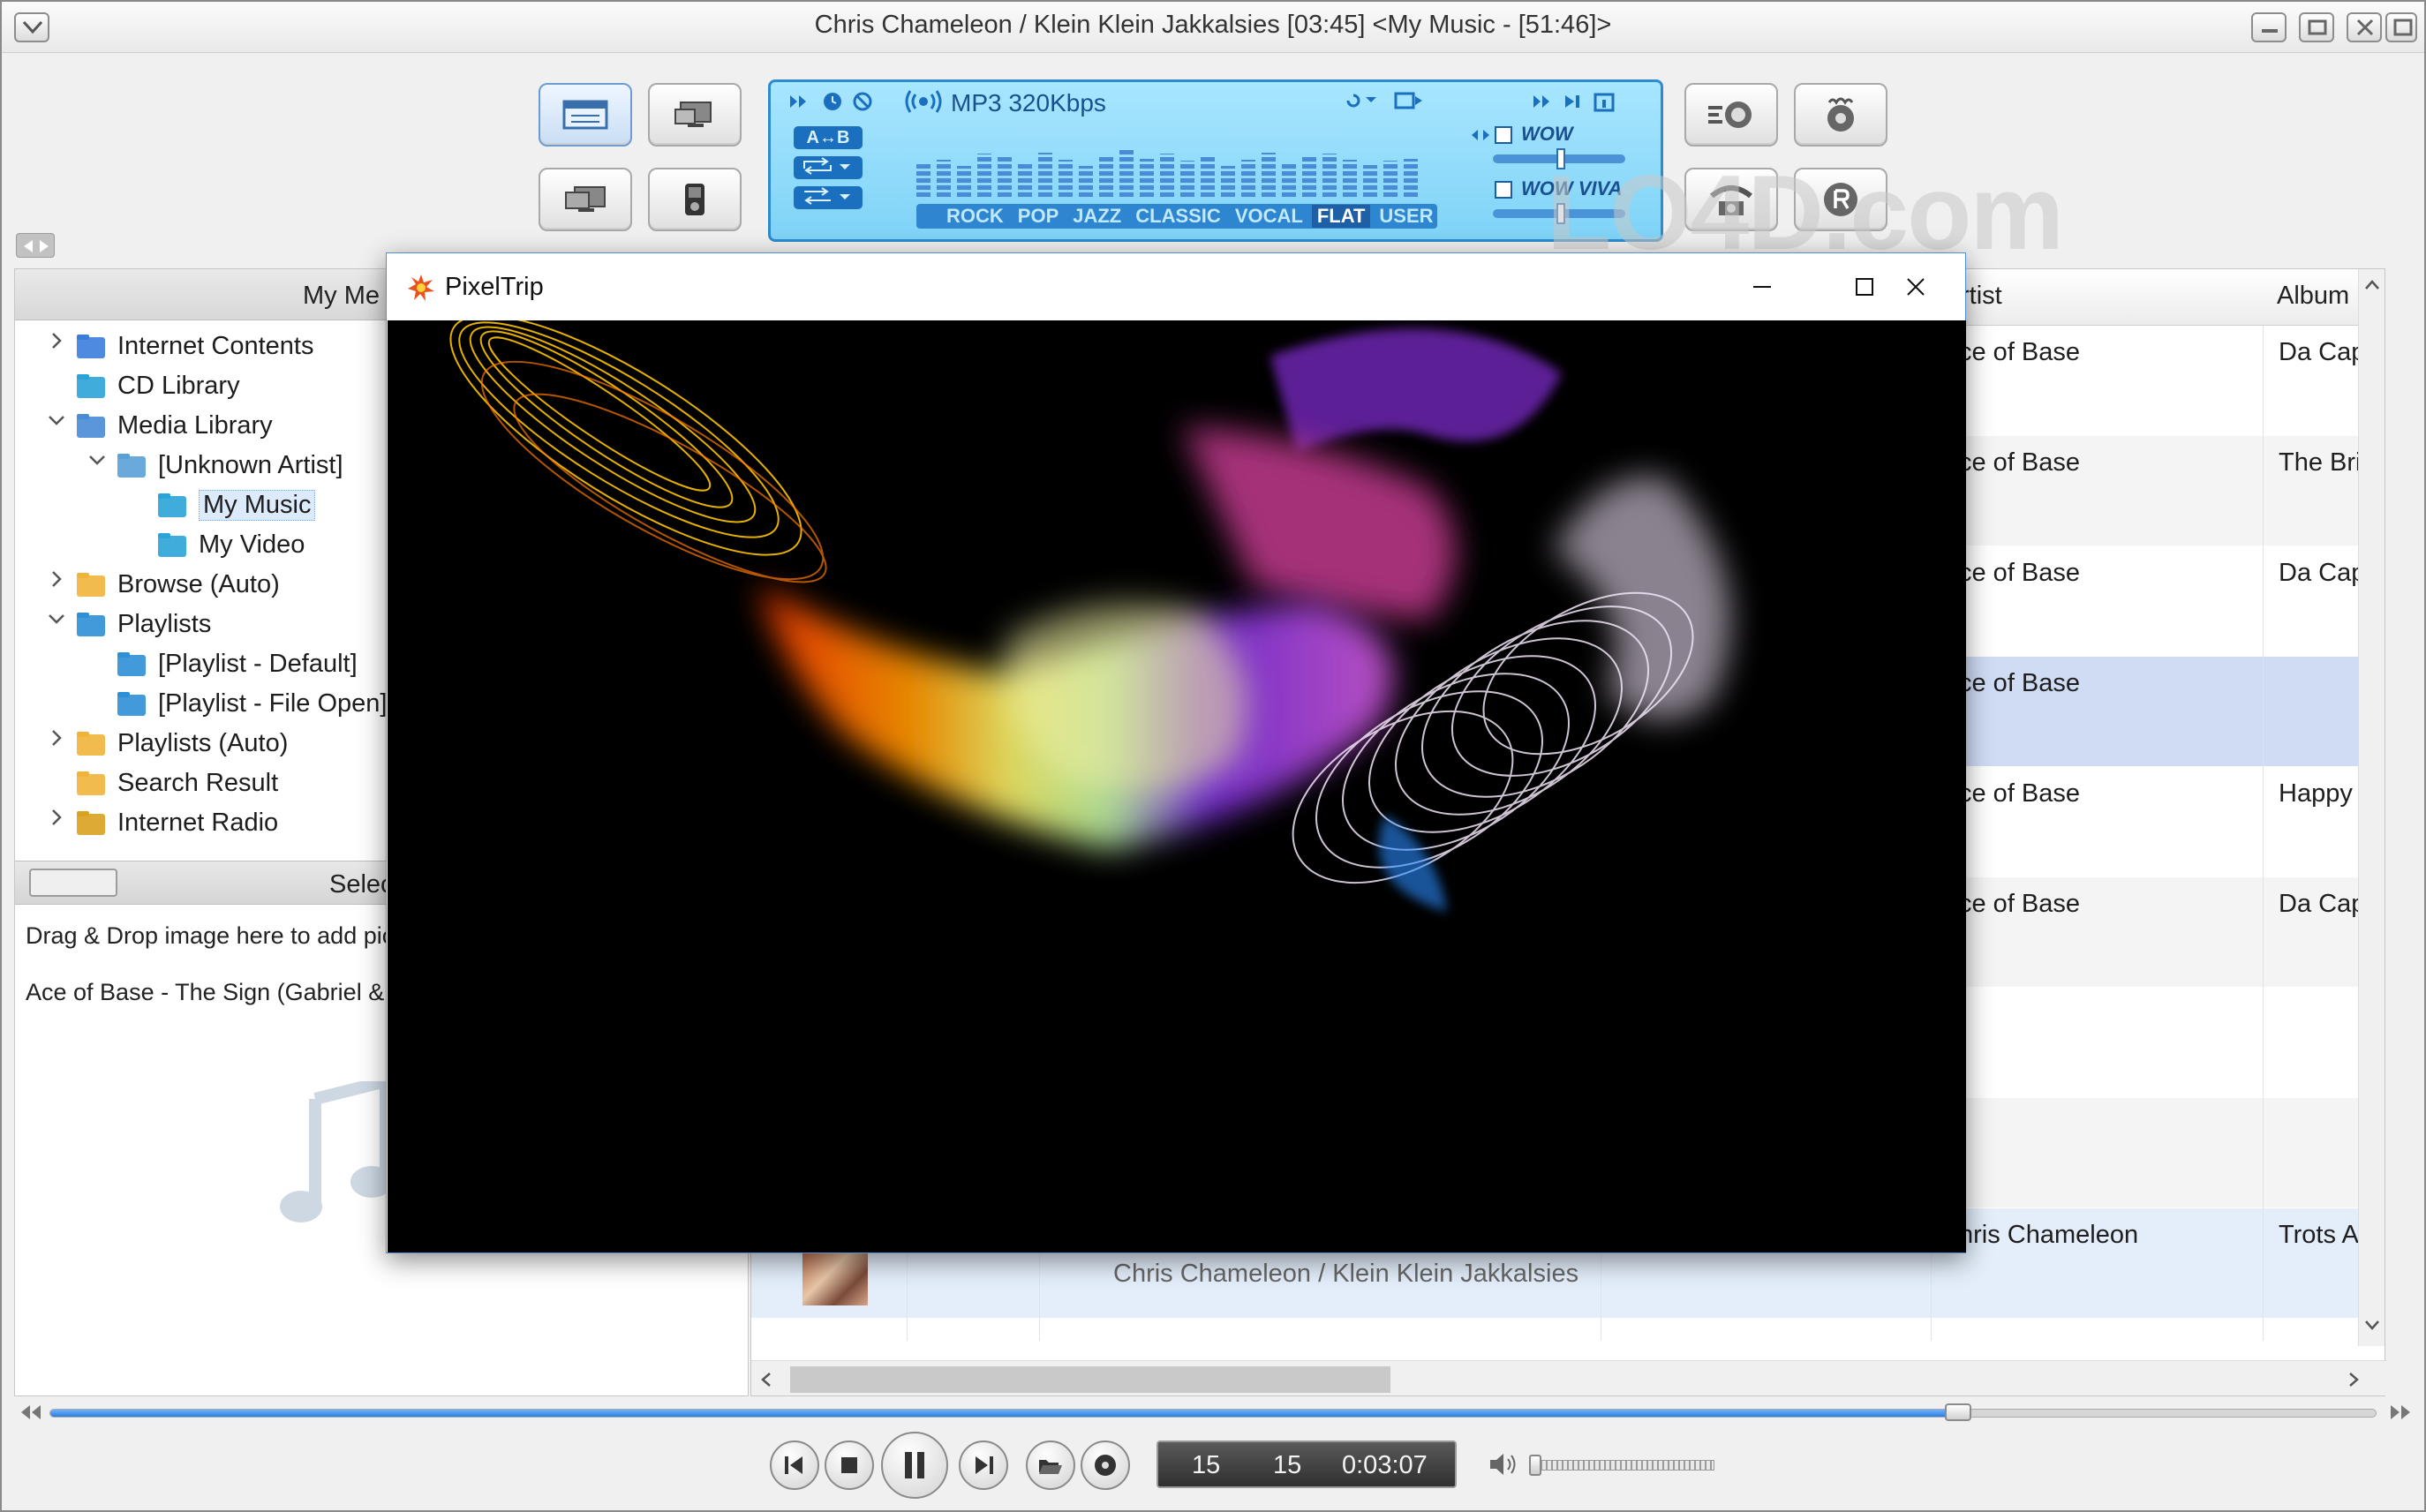  Describe the element at coordinates (862, 101) in the screenshot. I see `no-sleep-icon` at that location.